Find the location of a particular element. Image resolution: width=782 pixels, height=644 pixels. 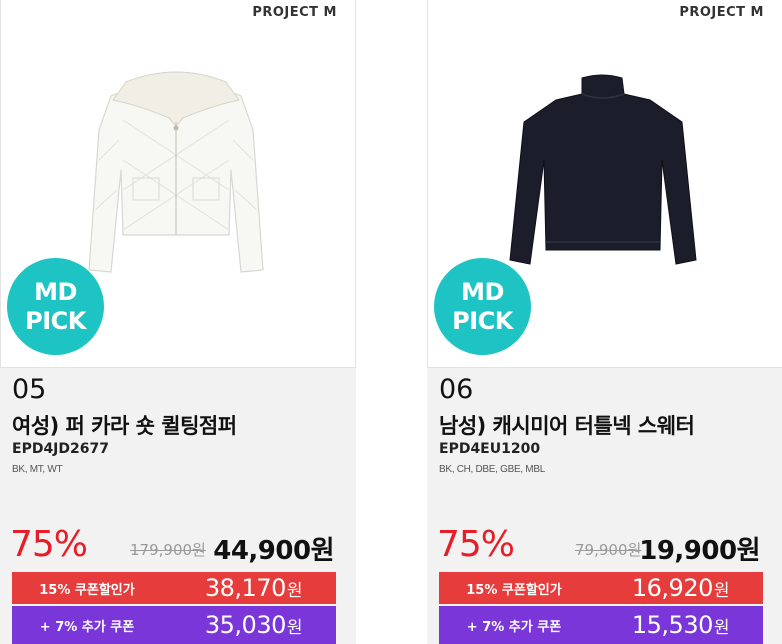

original-price: 179,900원 is located at coordinates (168, 550).